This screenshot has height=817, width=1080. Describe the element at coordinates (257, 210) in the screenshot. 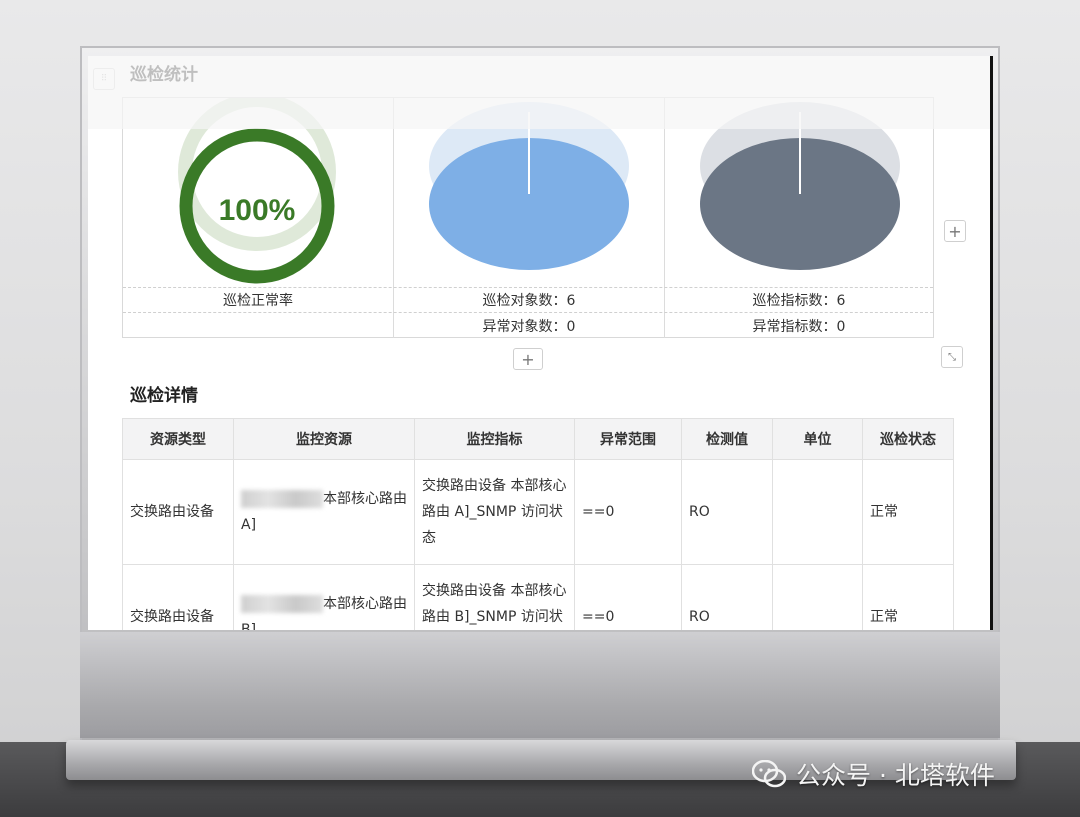

I see `normal-rate-value: 100%` at that location.